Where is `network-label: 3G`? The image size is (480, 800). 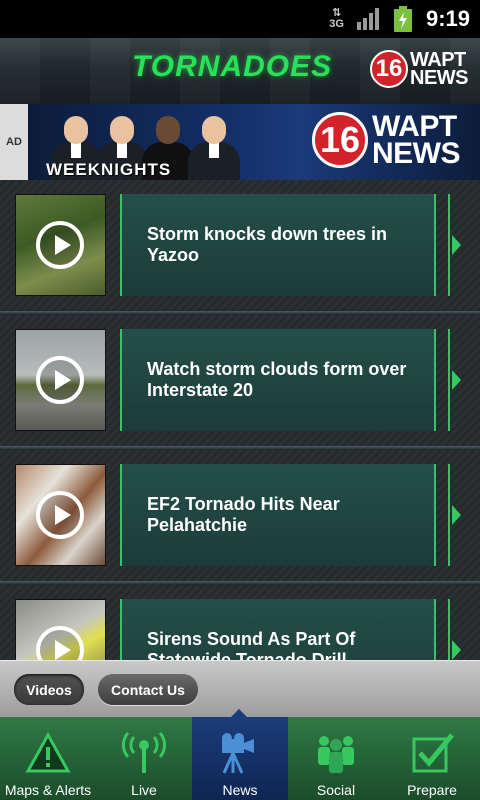
network-label: 3G is located at coordinates (336, 24).